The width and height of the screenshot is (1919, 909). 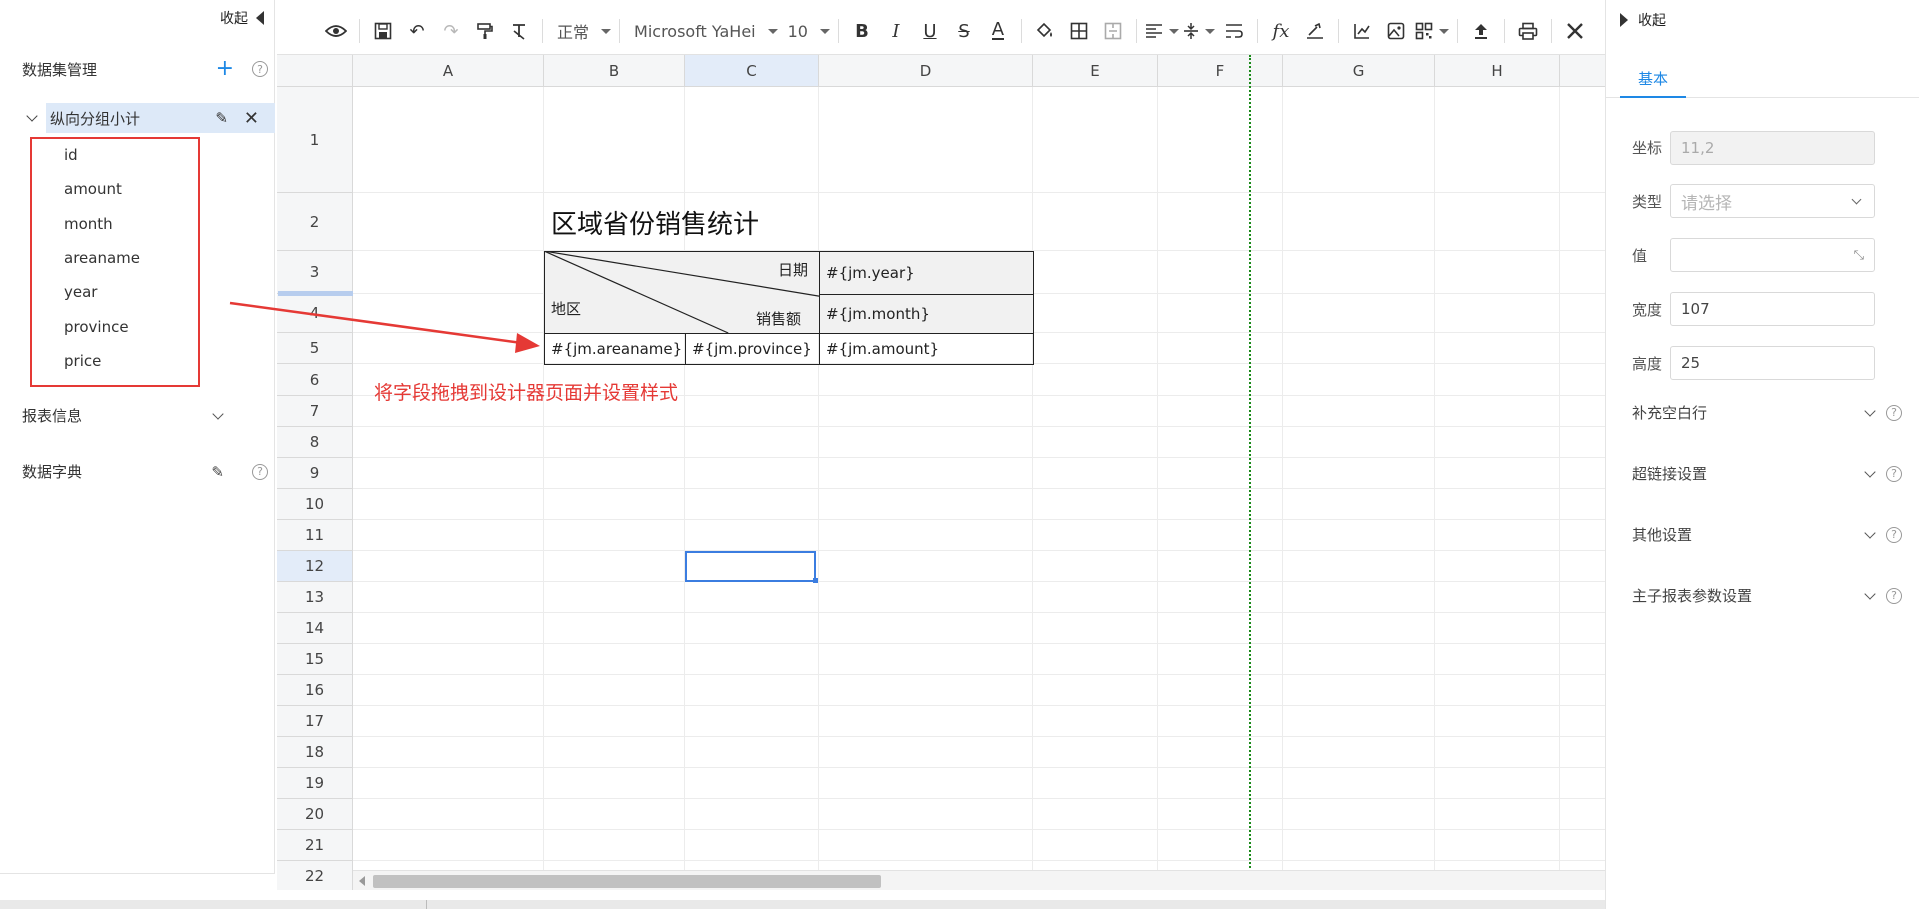 I want to click on field-item: id, so click(x=71, y=155).